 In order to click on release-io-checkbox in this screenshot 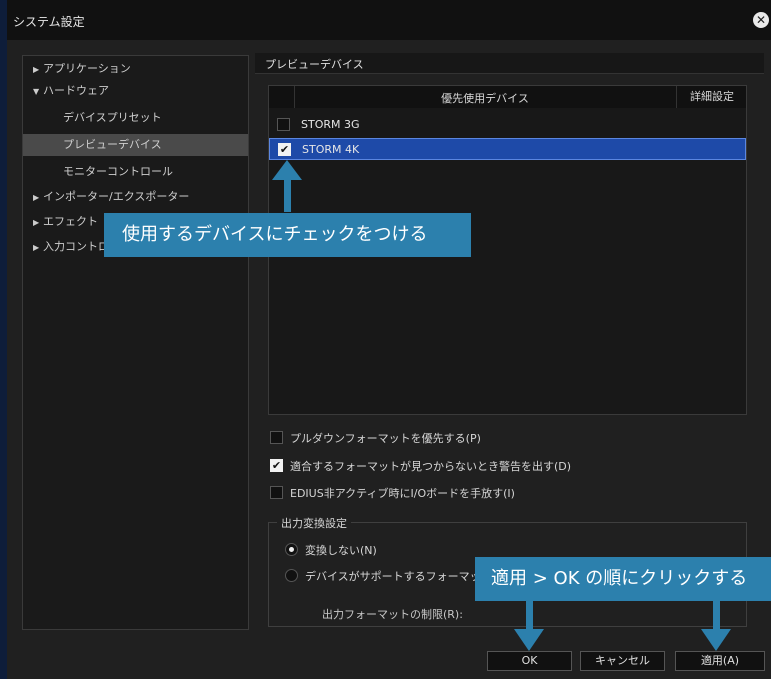, I will do `click(276, 492)`.